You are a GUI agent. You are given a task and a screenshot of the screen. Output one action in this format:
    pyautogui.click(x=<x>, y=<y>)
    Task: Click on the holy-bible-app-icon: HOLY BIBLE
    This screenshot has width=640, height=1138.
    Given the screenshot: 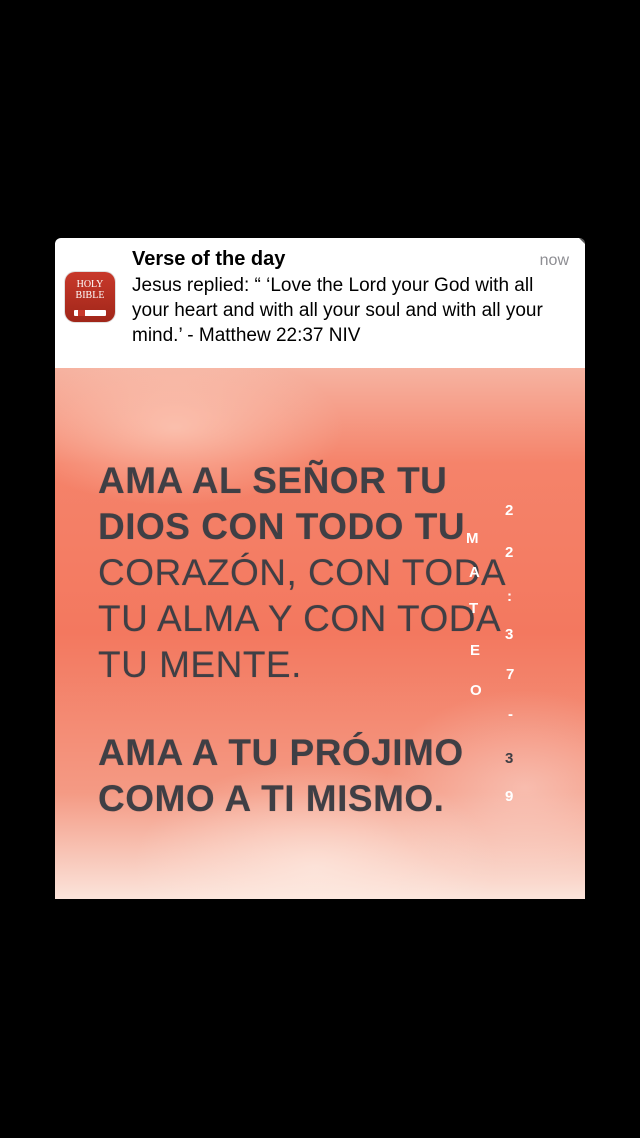 What is the action you would take?
    pyautogui.click(x=90, y=297)
    